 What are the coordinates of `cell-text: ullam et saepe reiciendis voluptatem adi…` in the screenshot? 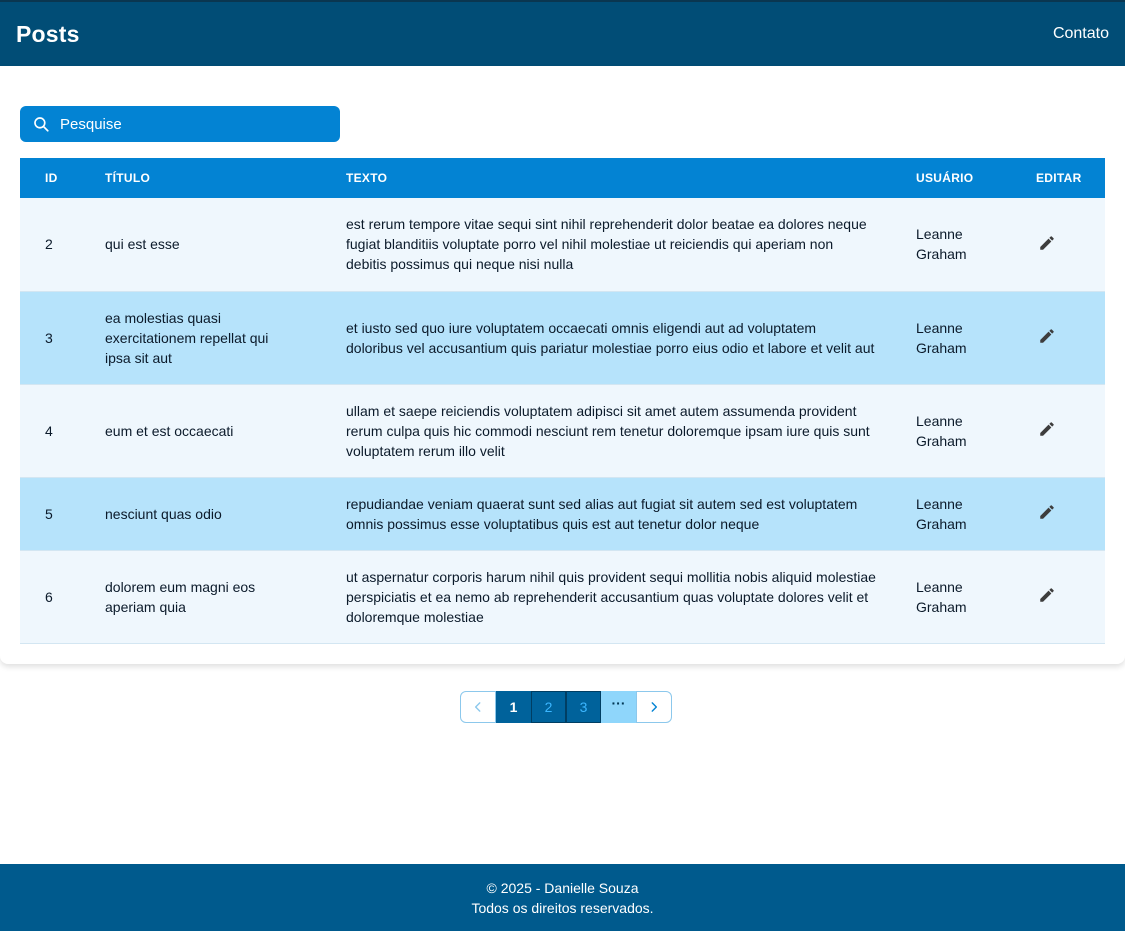 It's located at (608, 430).